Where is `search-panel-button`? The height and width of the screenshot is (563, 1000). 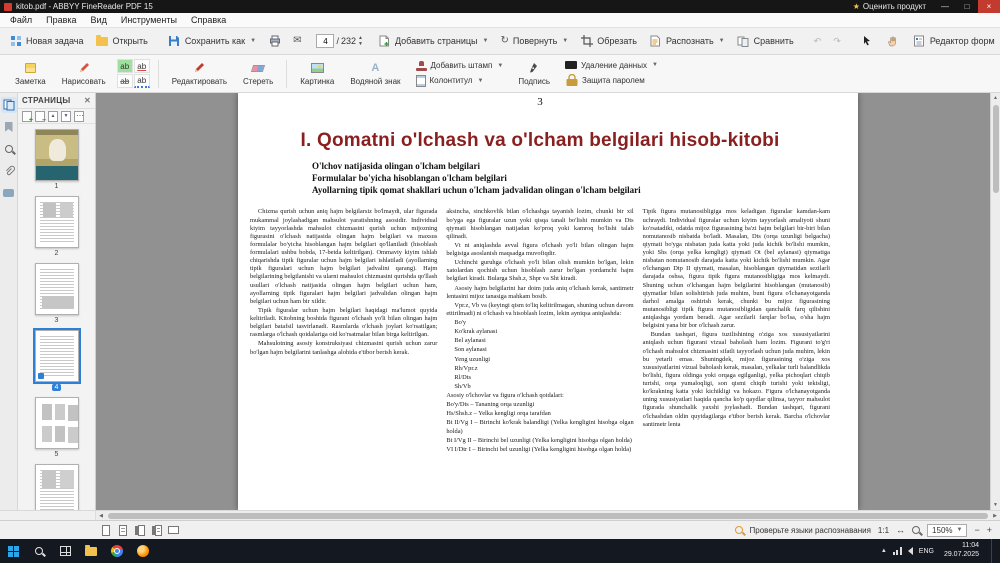 search-panel-button is located at coordinates (9, 149).